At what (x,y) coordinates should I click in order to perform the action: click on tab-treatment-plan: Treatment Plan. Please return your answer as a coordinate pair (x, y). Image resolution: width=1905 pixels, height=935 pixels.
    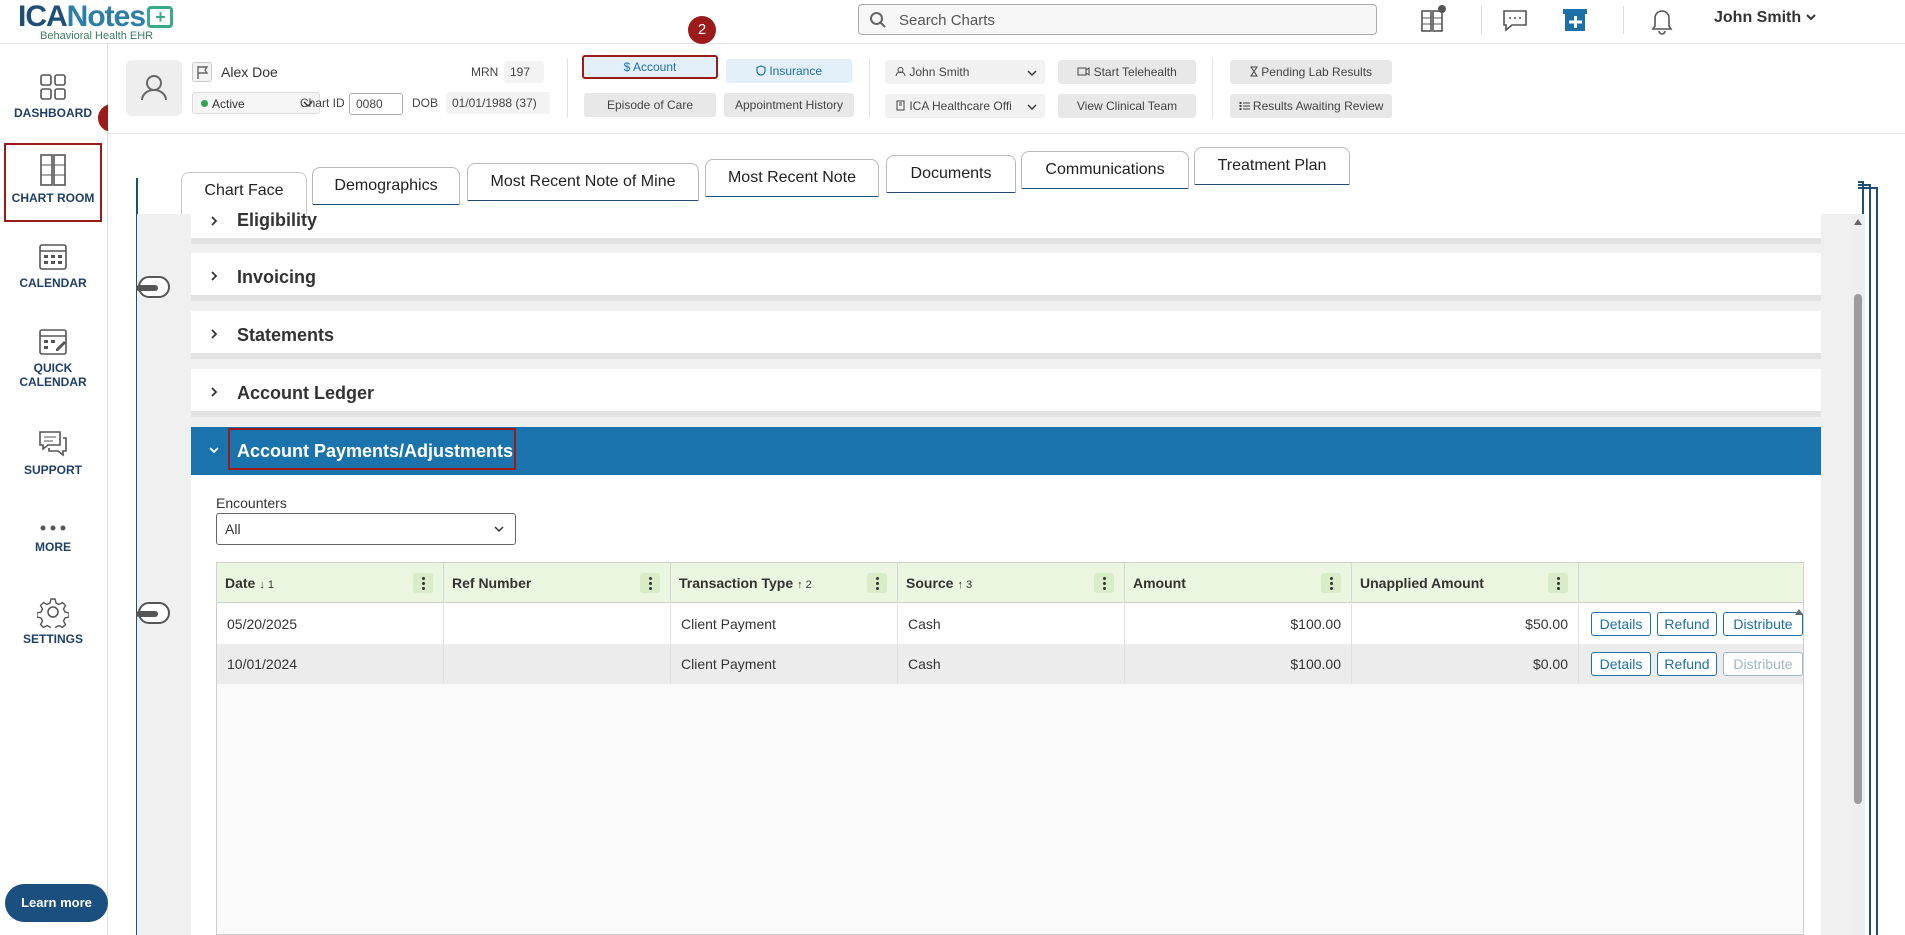
    Looking at the image, I should click on (1272, 166).